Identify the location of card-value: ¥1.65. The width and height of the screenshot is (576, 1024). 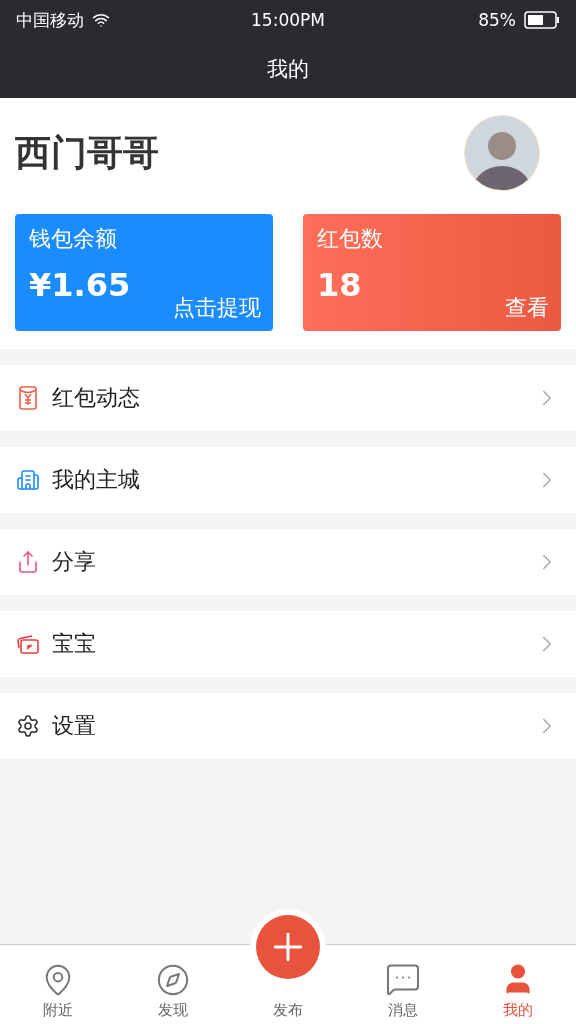
(80, 285).